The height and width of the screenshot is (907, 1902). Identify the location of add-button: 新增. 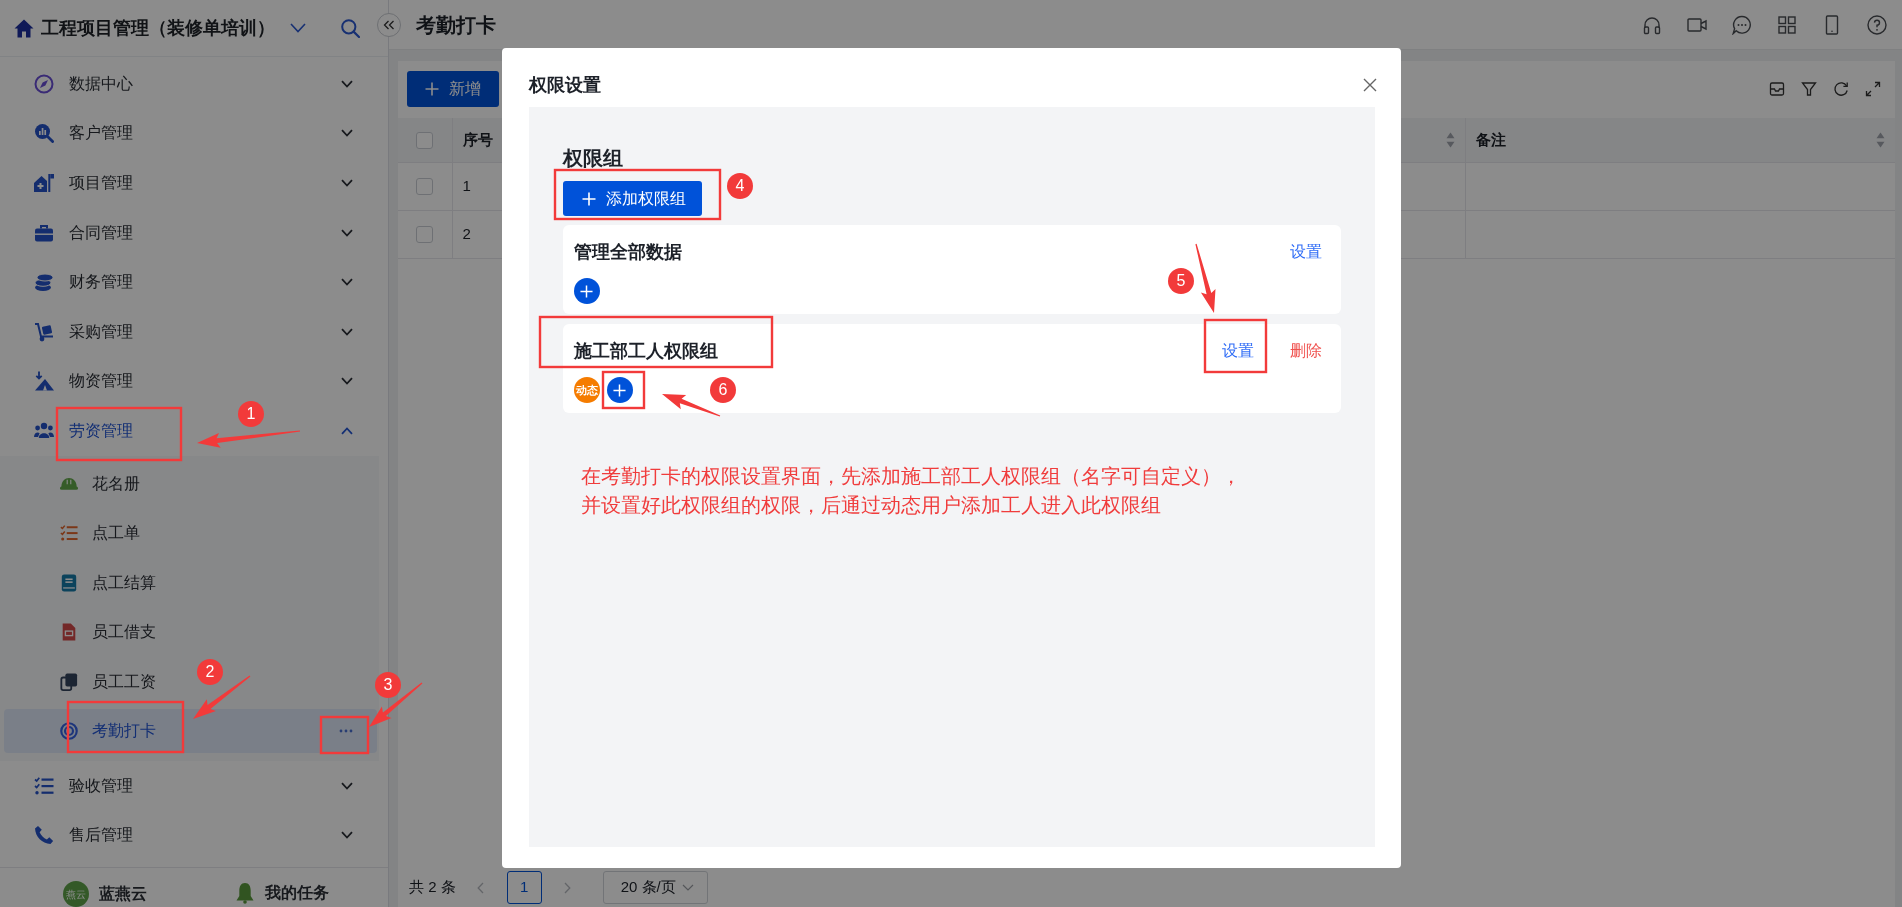
(453, 89).